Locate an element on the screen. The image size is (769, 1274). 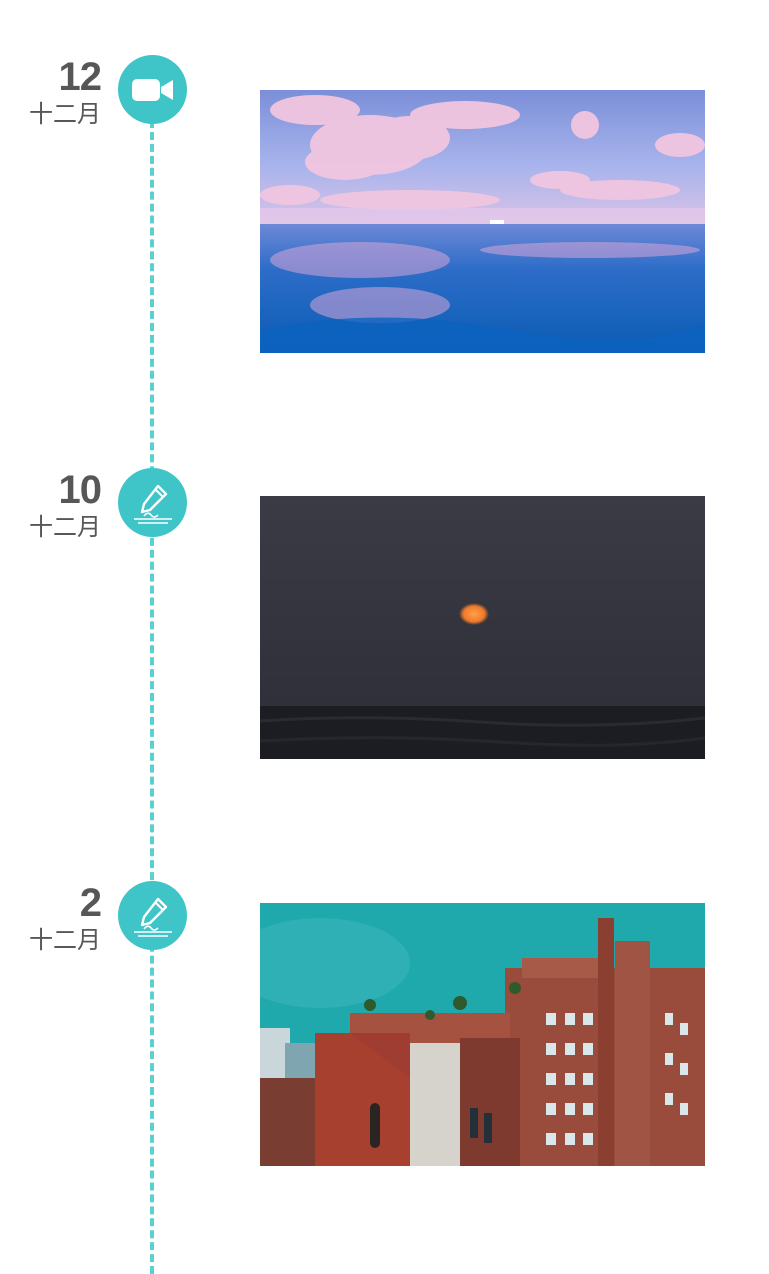
video-camera-icon is located at coordinates (152, 89).